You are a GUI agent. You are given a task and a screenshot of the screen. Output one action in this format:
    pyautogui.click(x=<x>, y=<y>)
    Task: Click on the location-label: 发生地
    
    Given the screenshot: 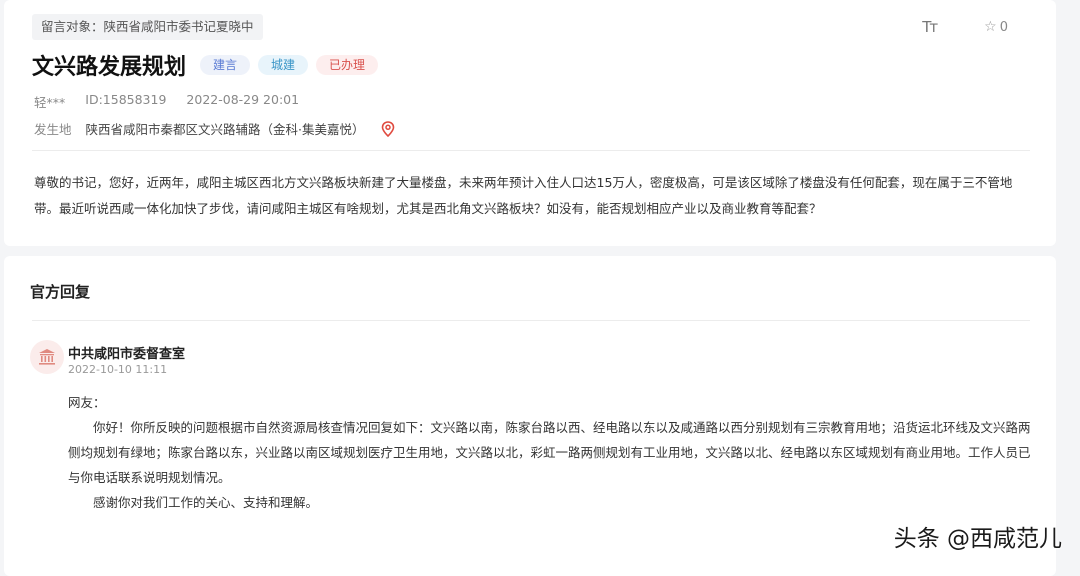 What is the action you would take?
    pyautogui.click(x=53, y=129)
    